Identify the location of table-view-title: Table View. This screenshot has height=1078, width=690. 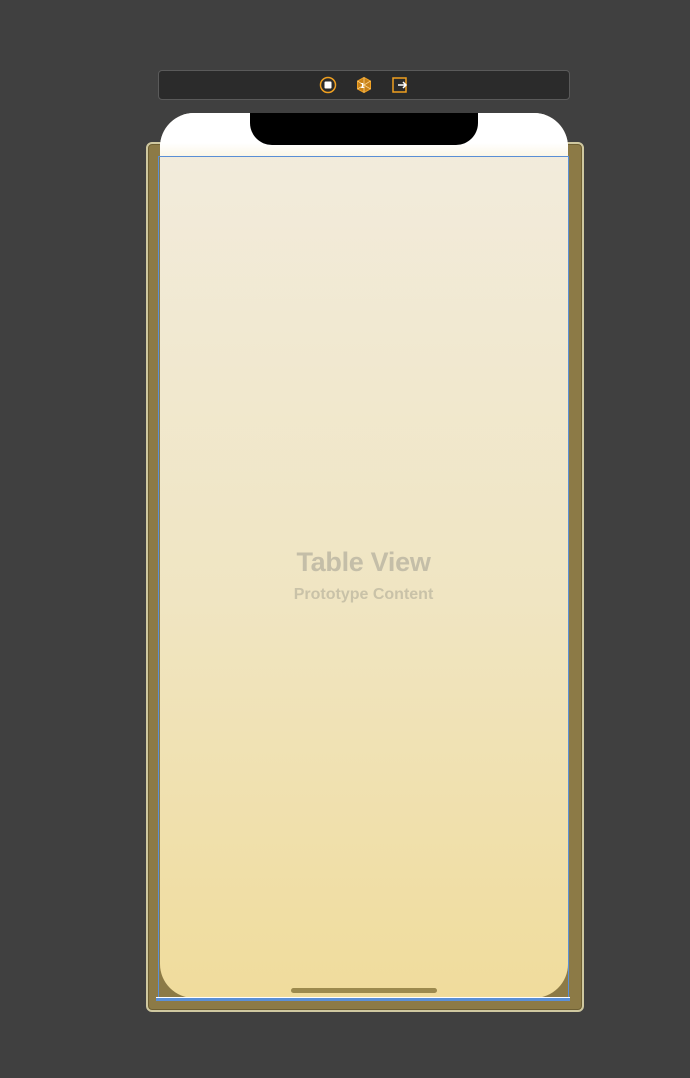
(363, 562).